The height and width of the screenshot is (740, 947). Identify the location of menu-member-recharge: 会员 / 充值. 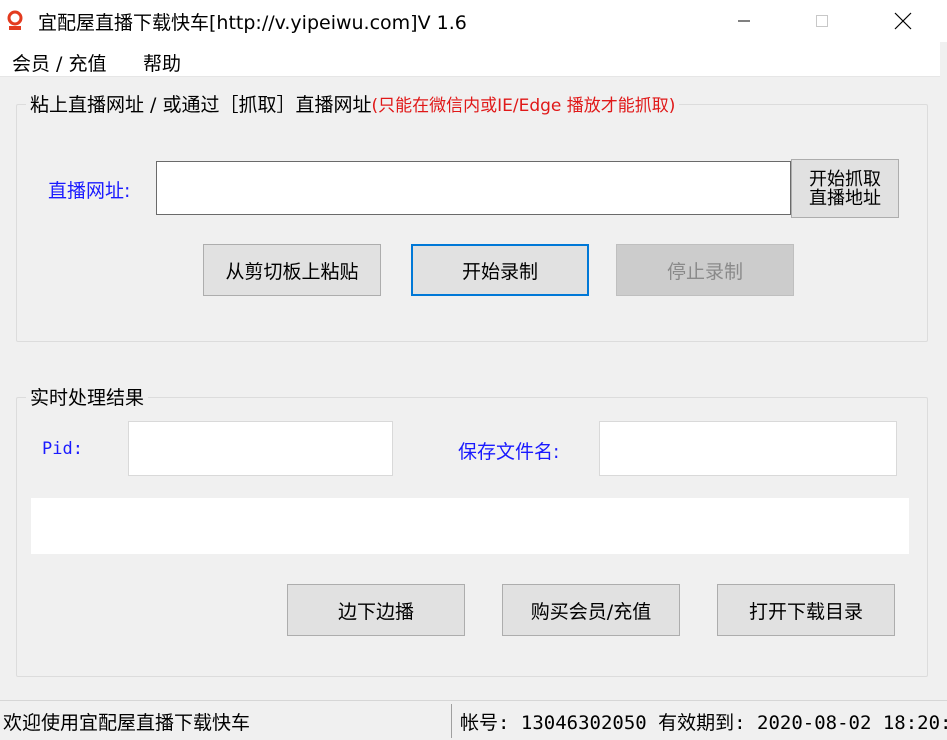
(59, 62).